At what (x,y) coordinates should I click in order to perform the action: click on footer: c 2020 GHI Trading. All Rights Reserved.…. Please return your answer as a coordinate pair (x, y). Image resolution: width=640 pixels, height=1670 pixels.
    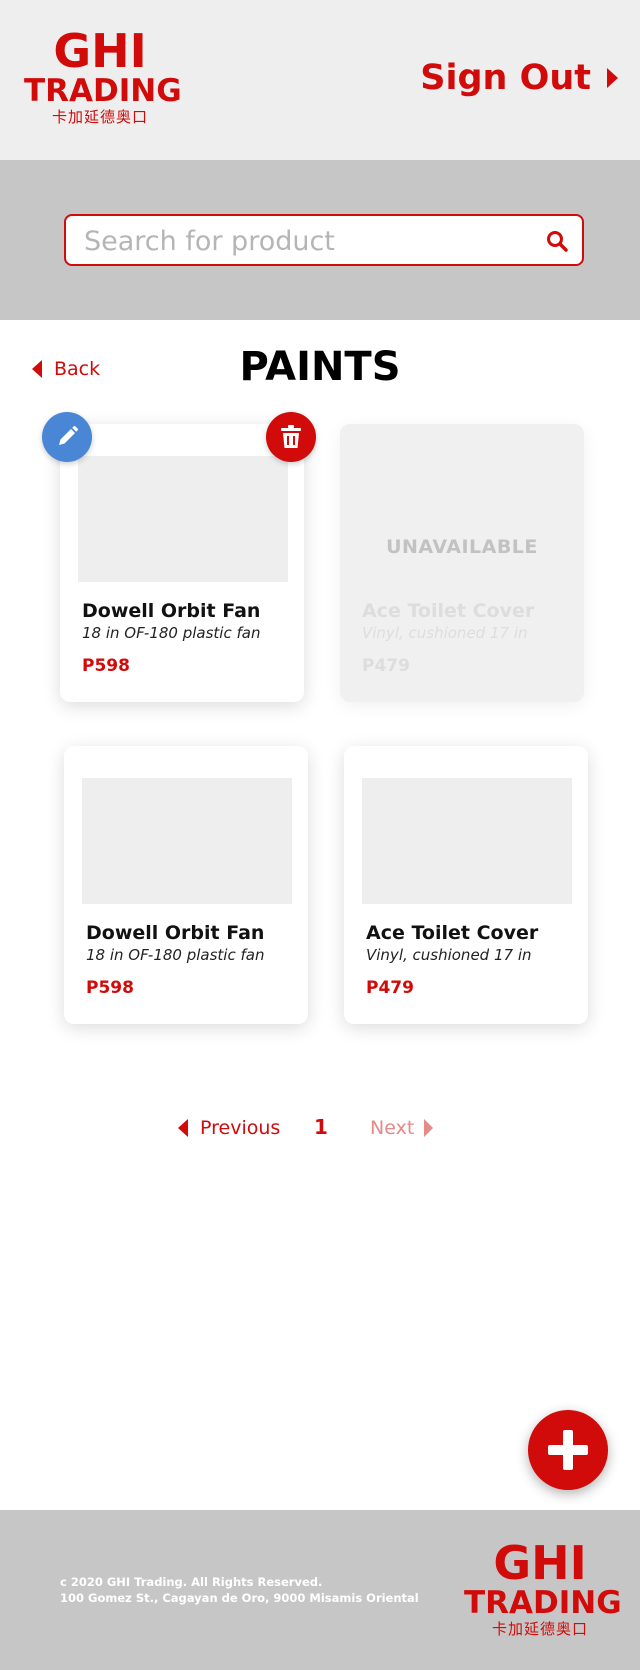
    Looking at the image, I should click on (320, 1590).